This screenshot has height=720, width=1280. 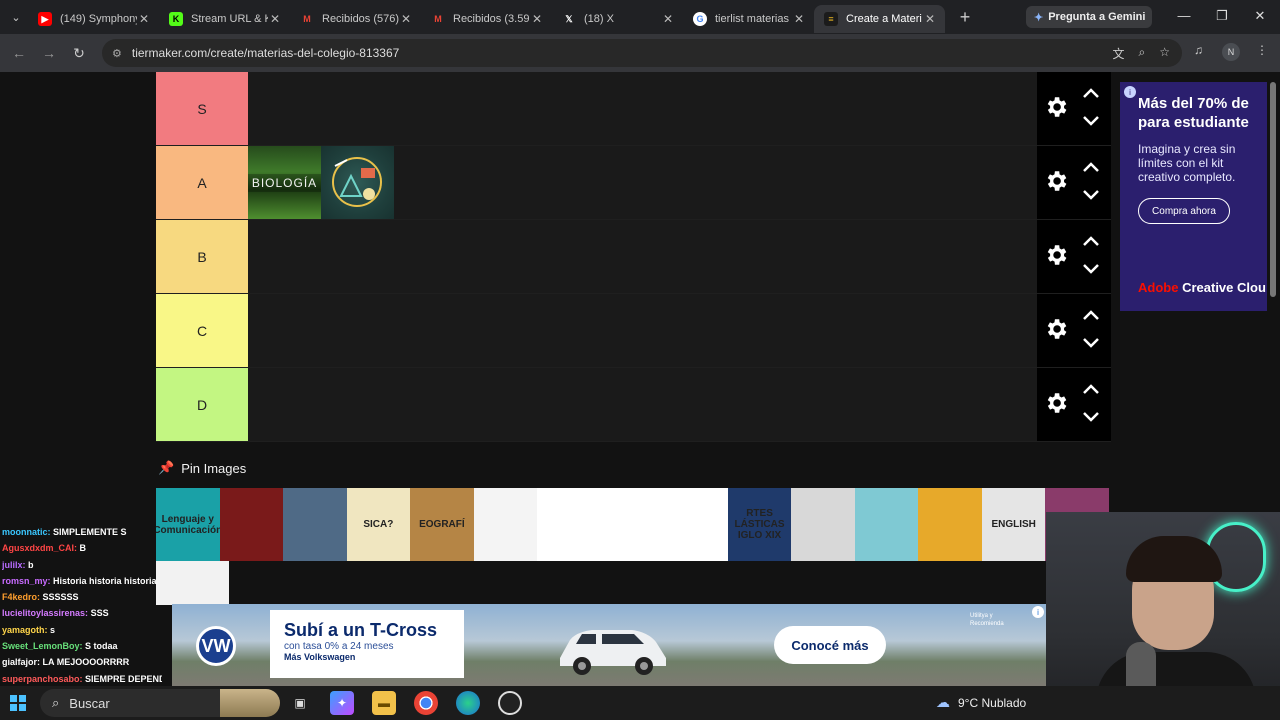 I want to click on tier-dropzone: BIOLOGÍA, so click(x=642, y=182).